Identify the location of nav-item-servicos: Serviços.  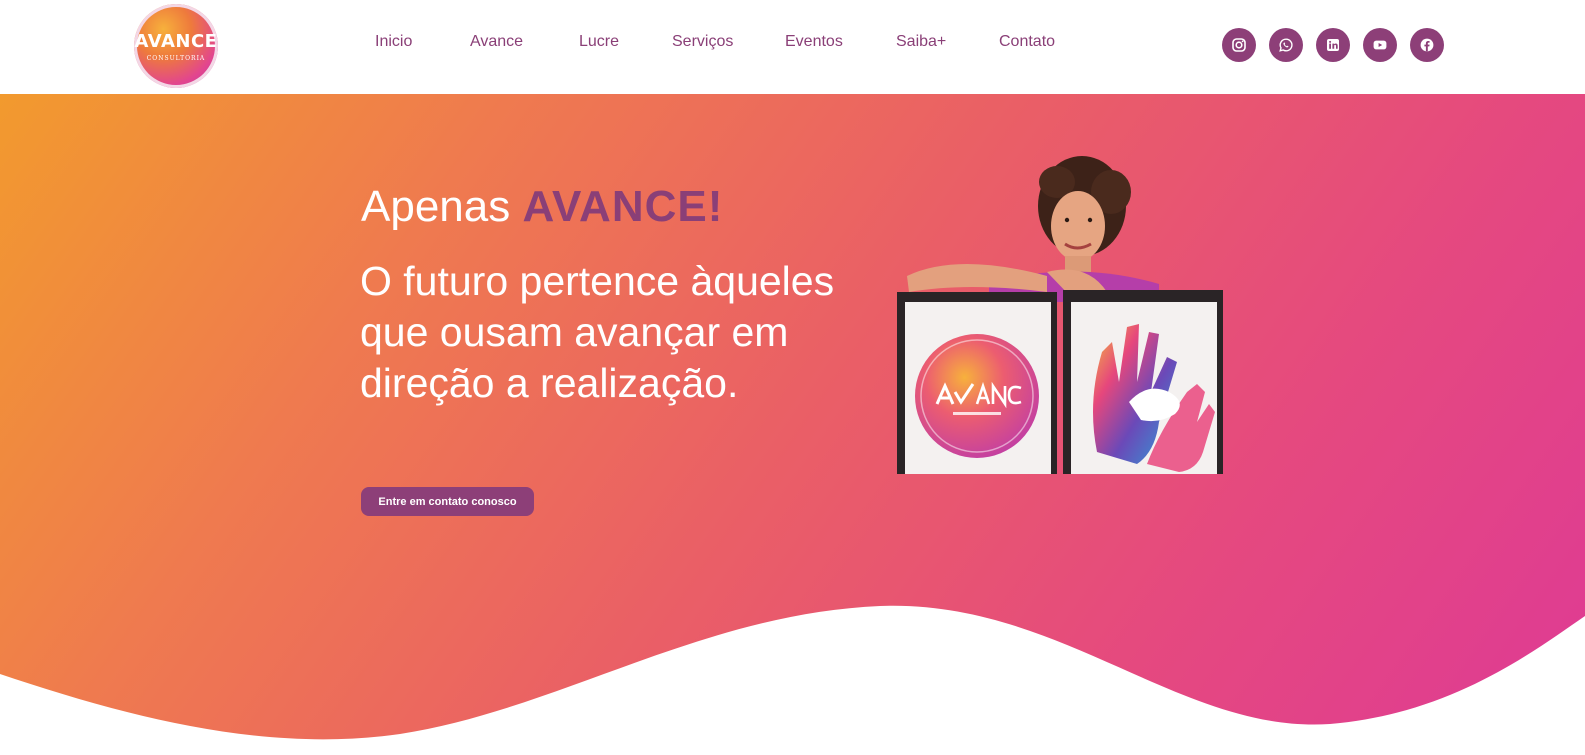
(702, 42).